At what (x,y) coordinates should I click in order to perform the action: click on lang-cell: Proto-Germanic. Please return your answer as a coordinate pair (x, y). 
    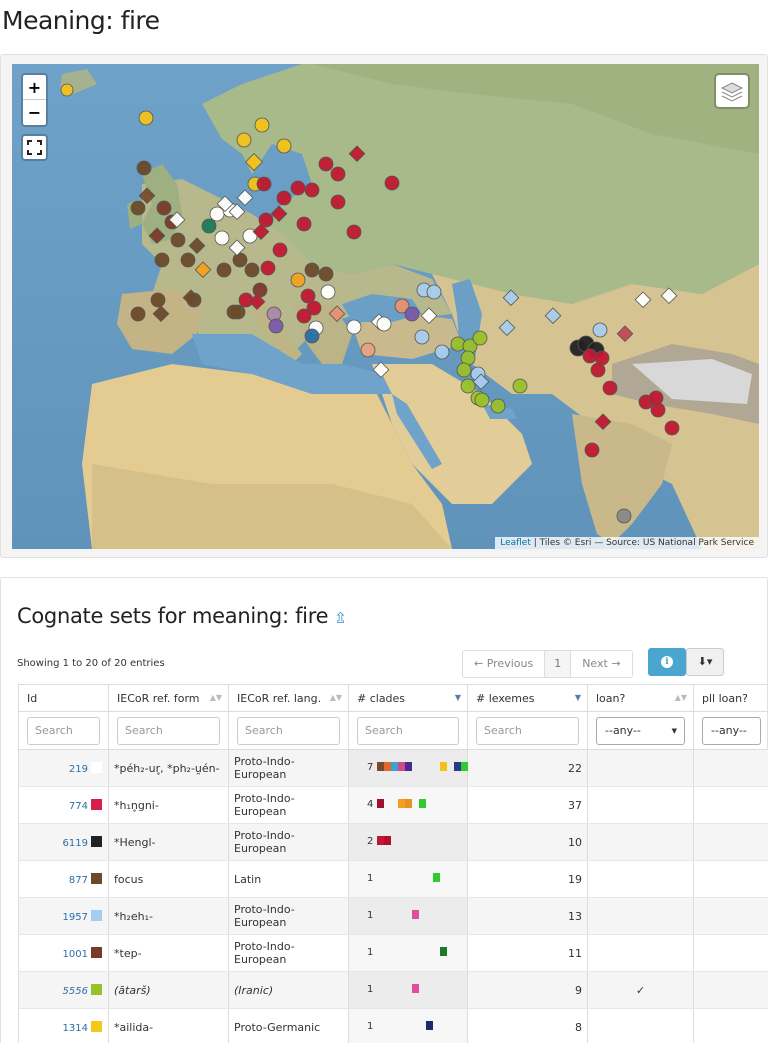
    Looking at the image, I should click on (288, 1025).